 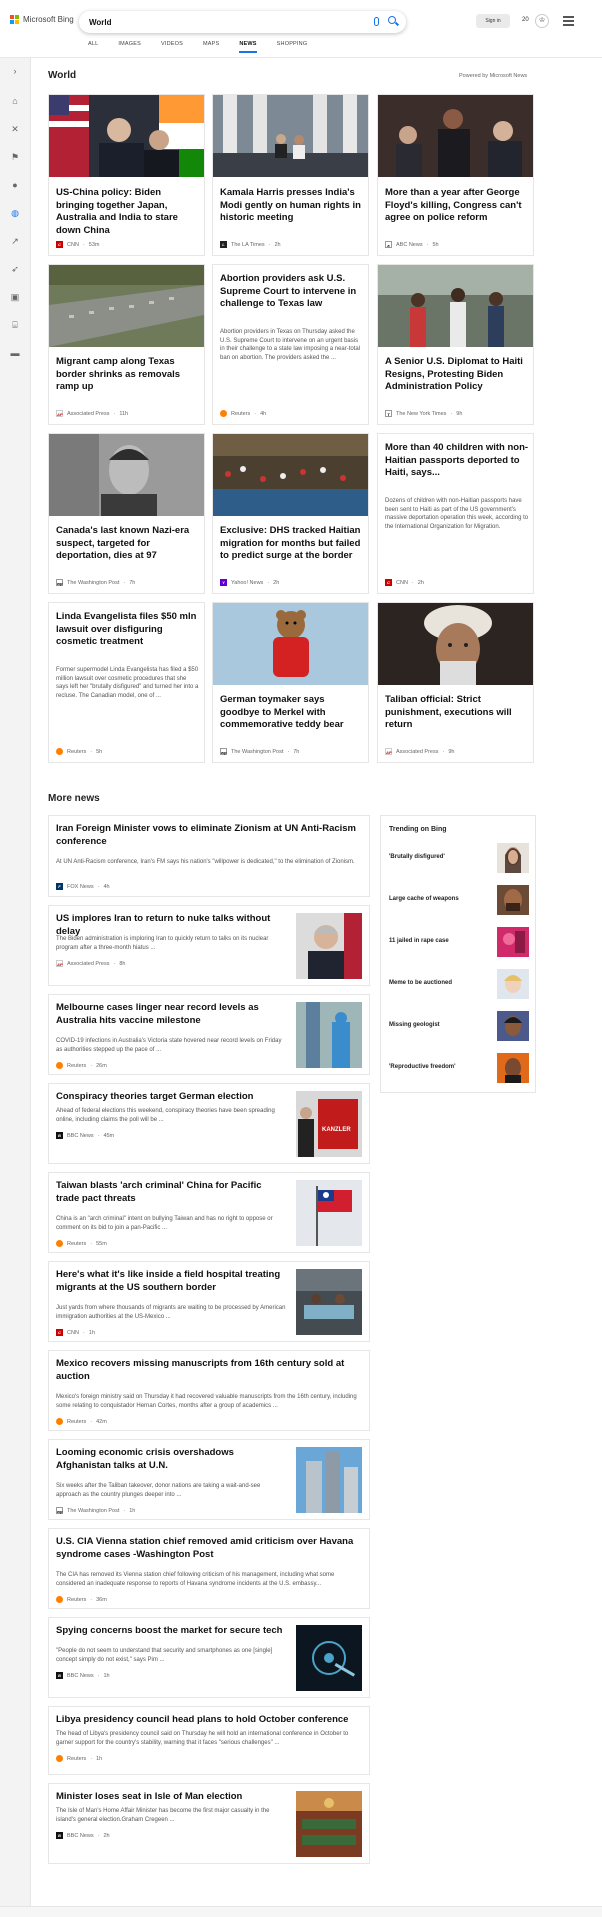 What do you see at coordinates (513, 1068) in the screenshot?
I see `trending-thumbnail` at bounding box center [513, 1068].